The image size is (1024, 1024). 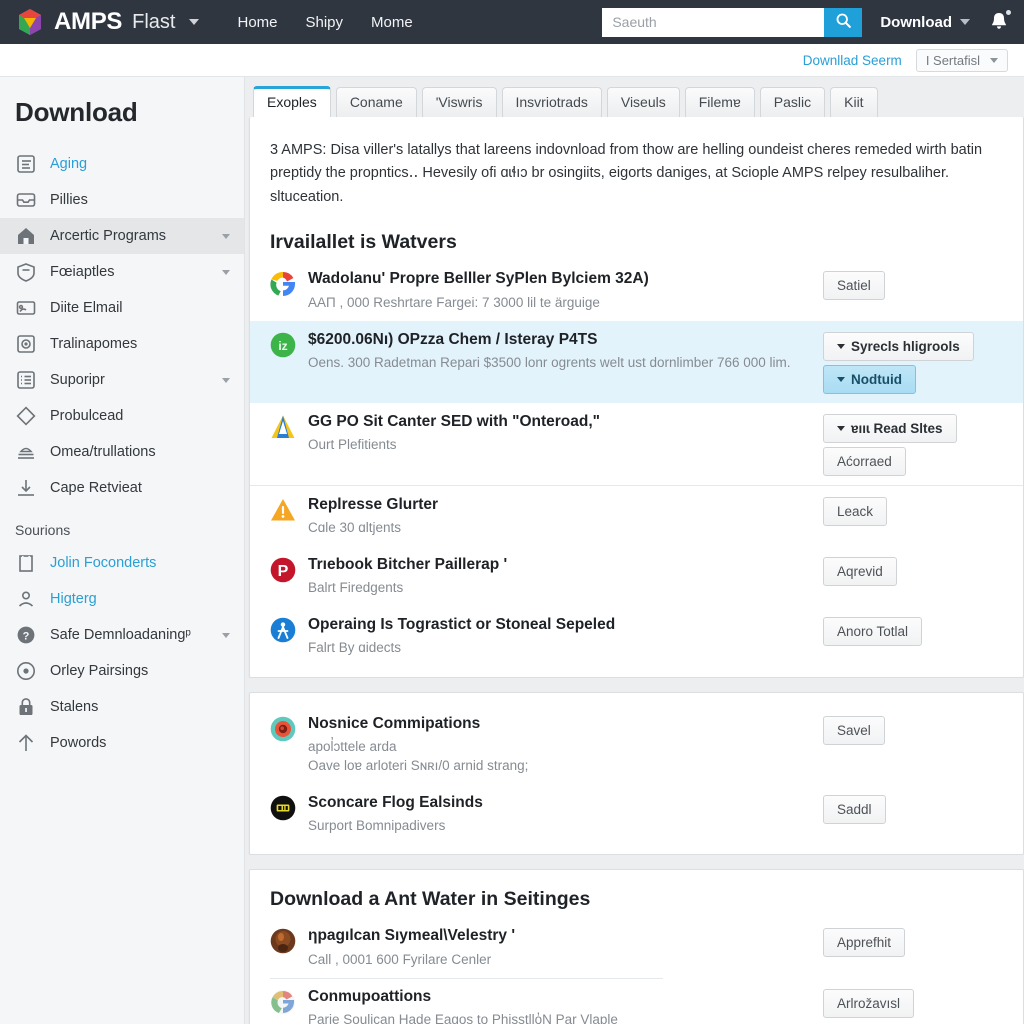 What do you see at coordinates (860, 572) in the screenshot?
I see `row-action-button: Aqrevid` at bounding box center [860, 572].